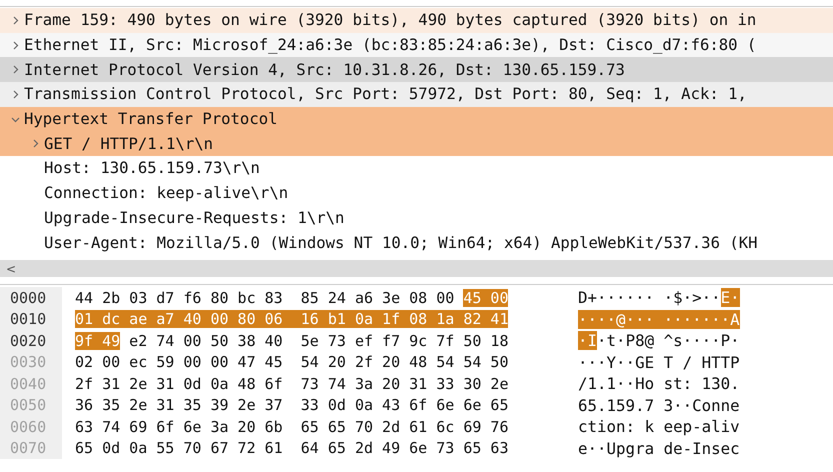  What do you see at coordinates (15, 119) in the screenshot?
I see `chevron-down-icon` at bounding box center [15, 119].